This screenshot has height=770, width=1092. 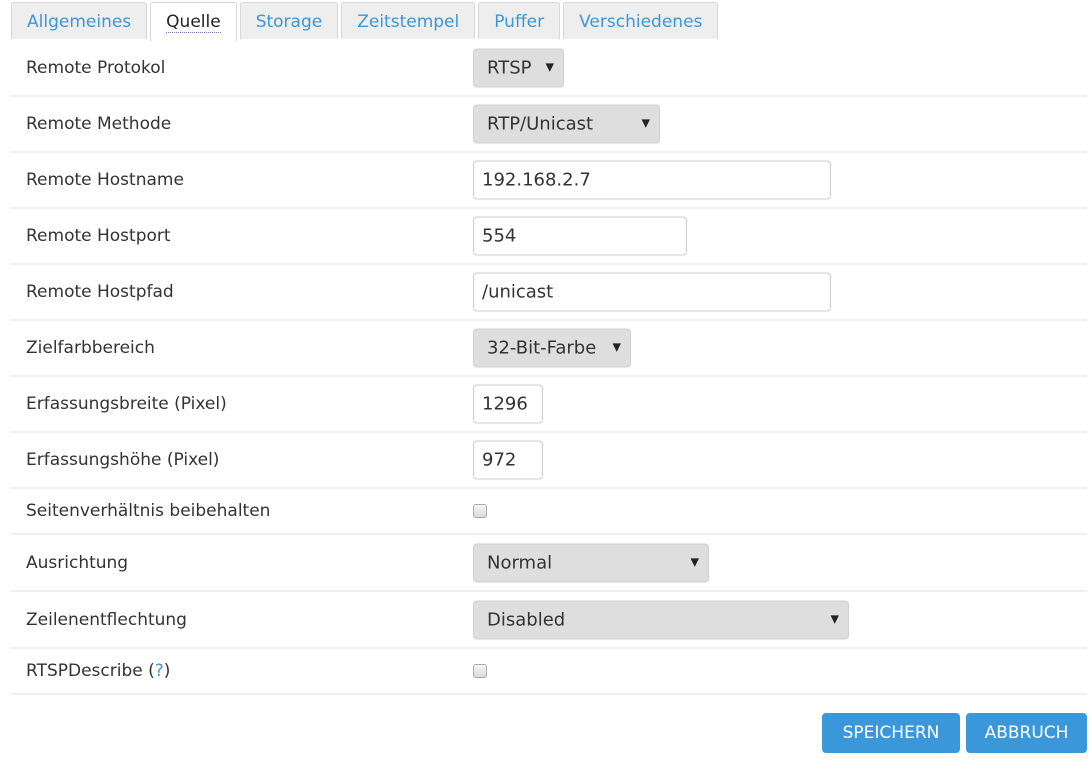 I want to click on tab-label: Puffer, so click(x=519, y=22).